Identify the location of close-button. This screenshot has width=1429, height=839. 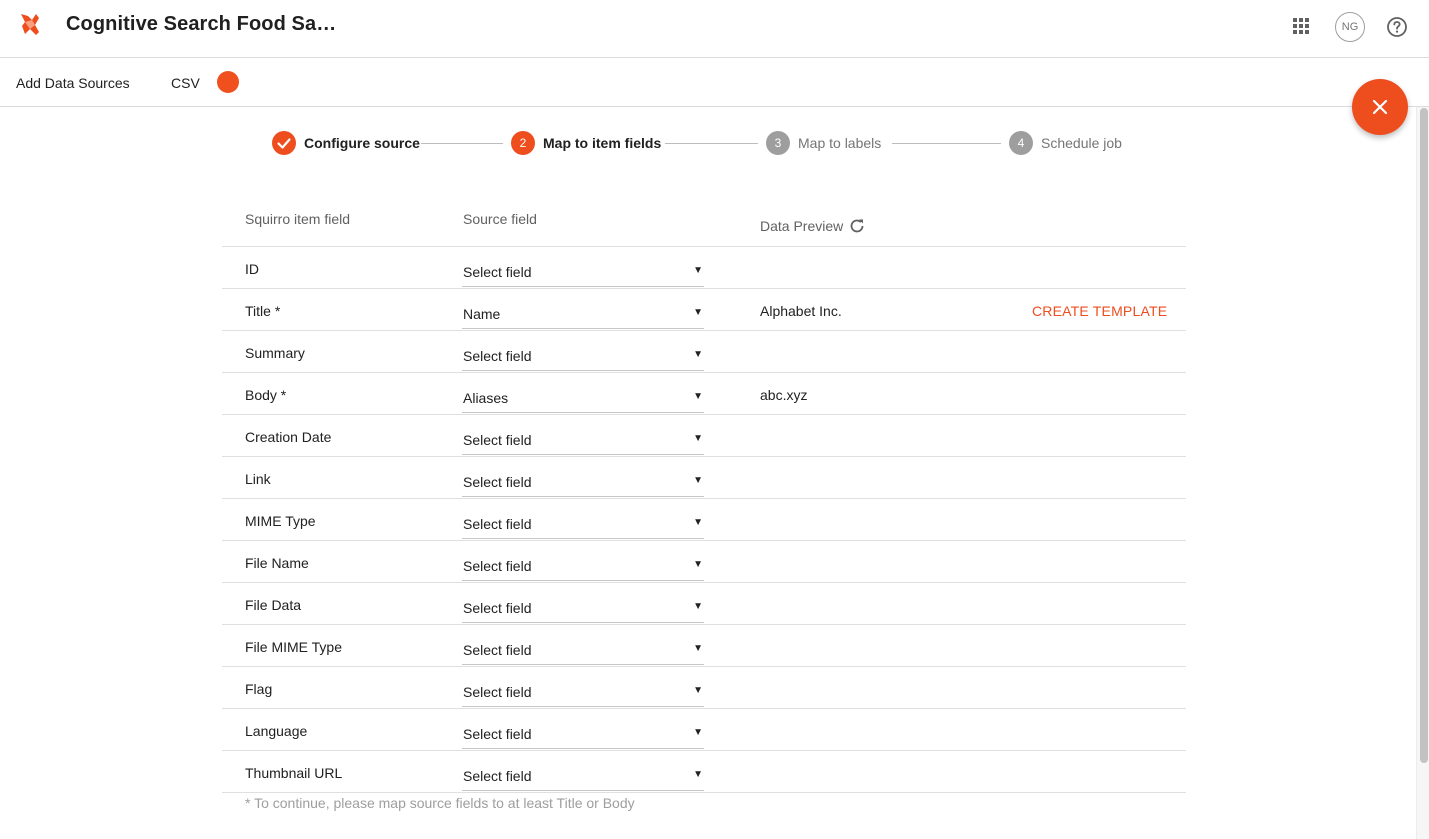
(1380, 107).